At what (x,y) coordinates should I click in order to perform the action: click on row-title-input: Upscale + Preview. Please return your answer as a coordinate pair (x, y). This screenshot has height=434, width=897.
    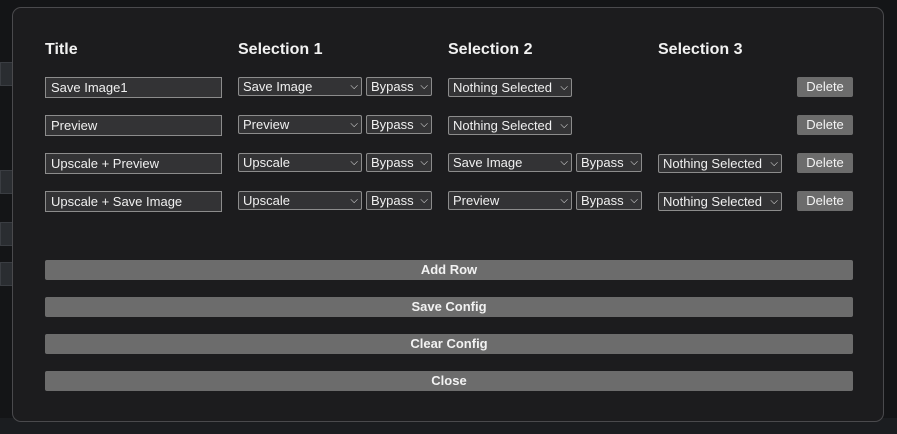
    Looking at the image, I should click on (133, 163).